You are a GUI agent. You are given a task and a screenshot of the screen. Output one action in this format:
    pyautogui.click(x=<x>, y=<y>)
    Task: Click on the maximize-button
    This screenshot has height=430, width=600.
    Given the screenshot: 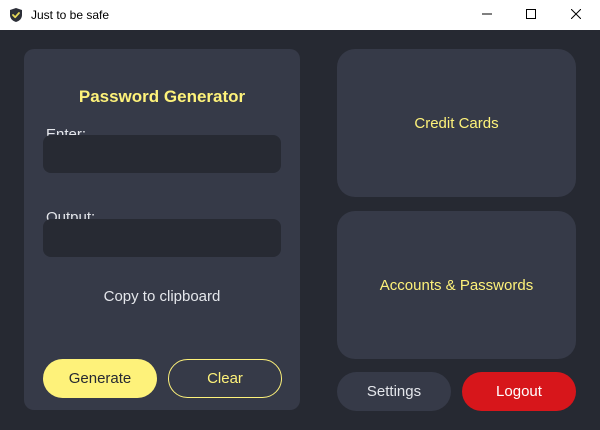 What is the action you would take?
    pyautogui.click(x=531, y=15)
    